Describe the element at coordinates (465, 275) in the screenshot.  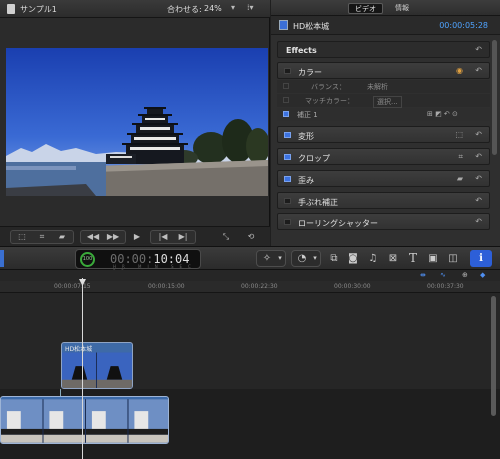
I see `snapping-icon: ⊕` at that location.